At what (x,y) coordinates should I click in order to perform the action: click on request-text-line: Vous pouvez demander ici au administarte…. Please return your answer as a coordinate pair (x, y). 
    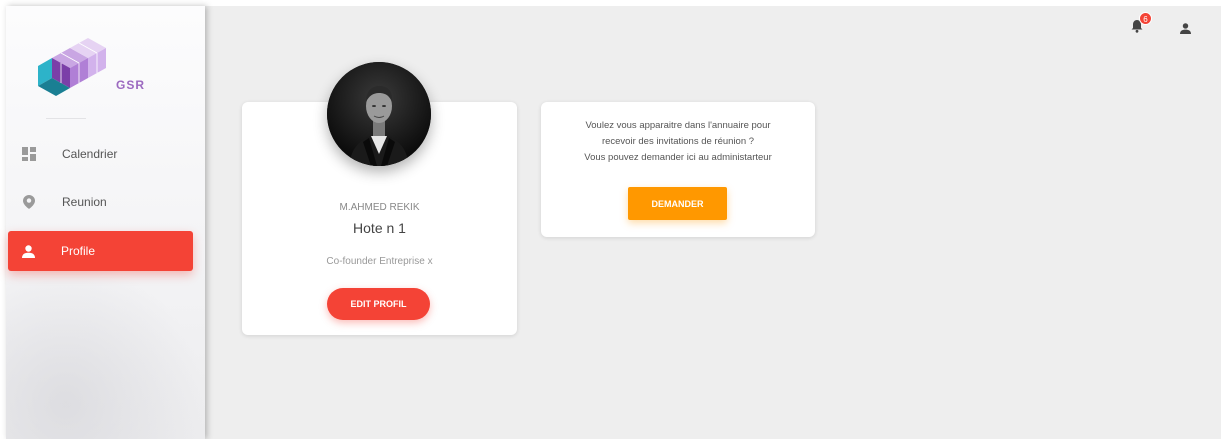
    Looking at the image, I should click on (678, 157).